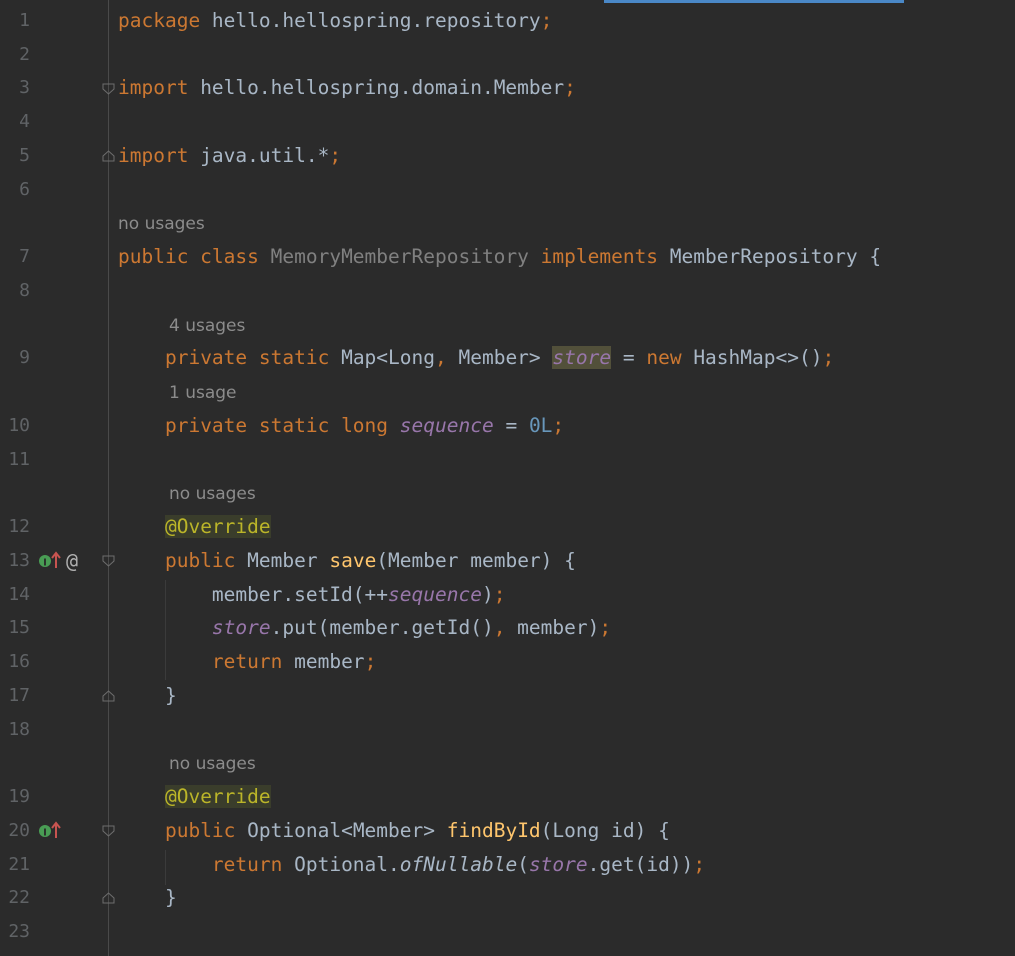 This screenshot has width=1015, height=956. Describe the element at coordinates (253, 357) in the screenshot. I see `code-token: private static` at that location.